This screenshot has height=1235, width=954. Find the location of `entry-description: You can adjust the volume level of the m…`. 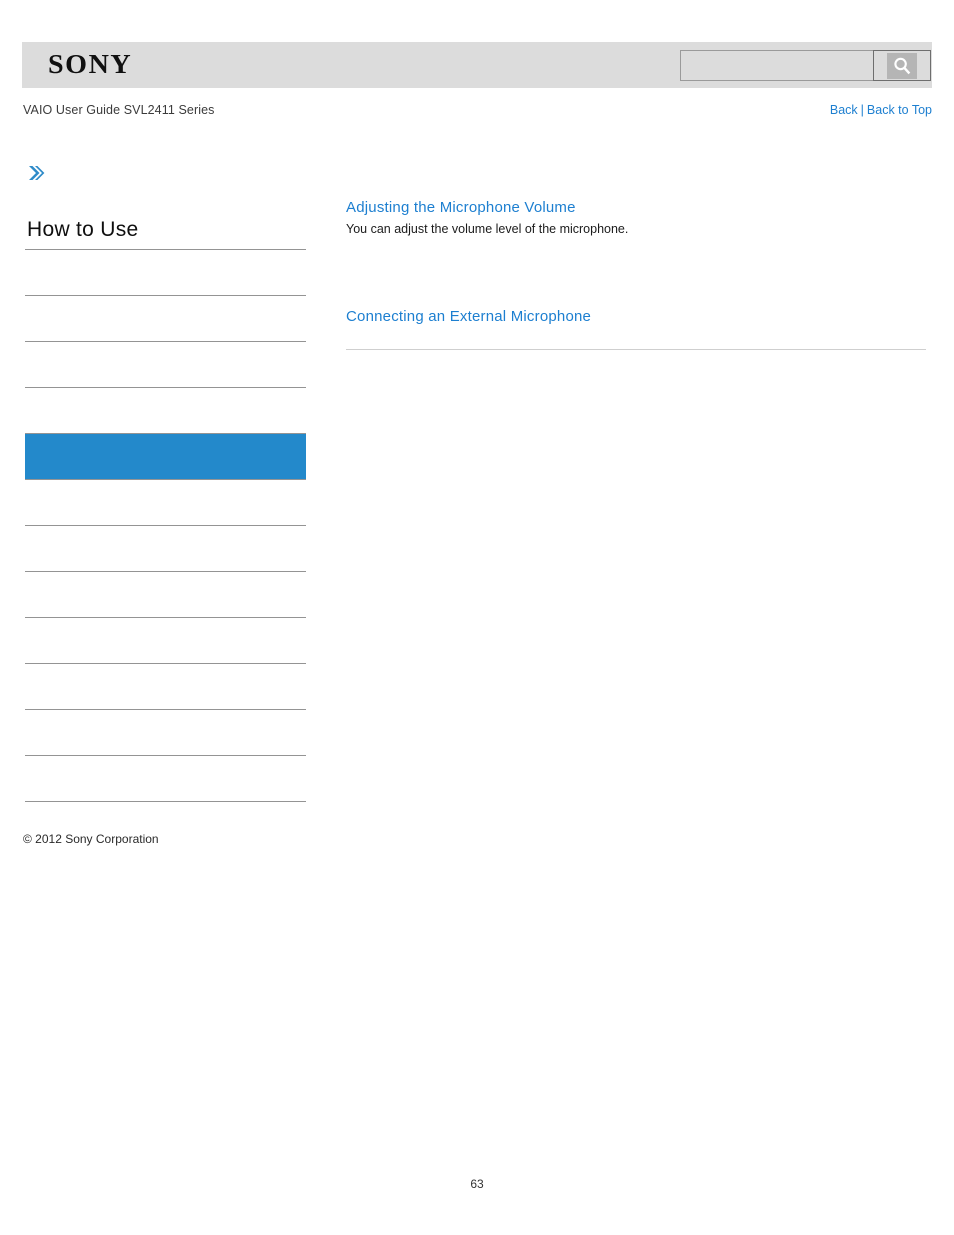

entry-description: You can adjust the volume level of the m… is located at coordinates (487, 228).